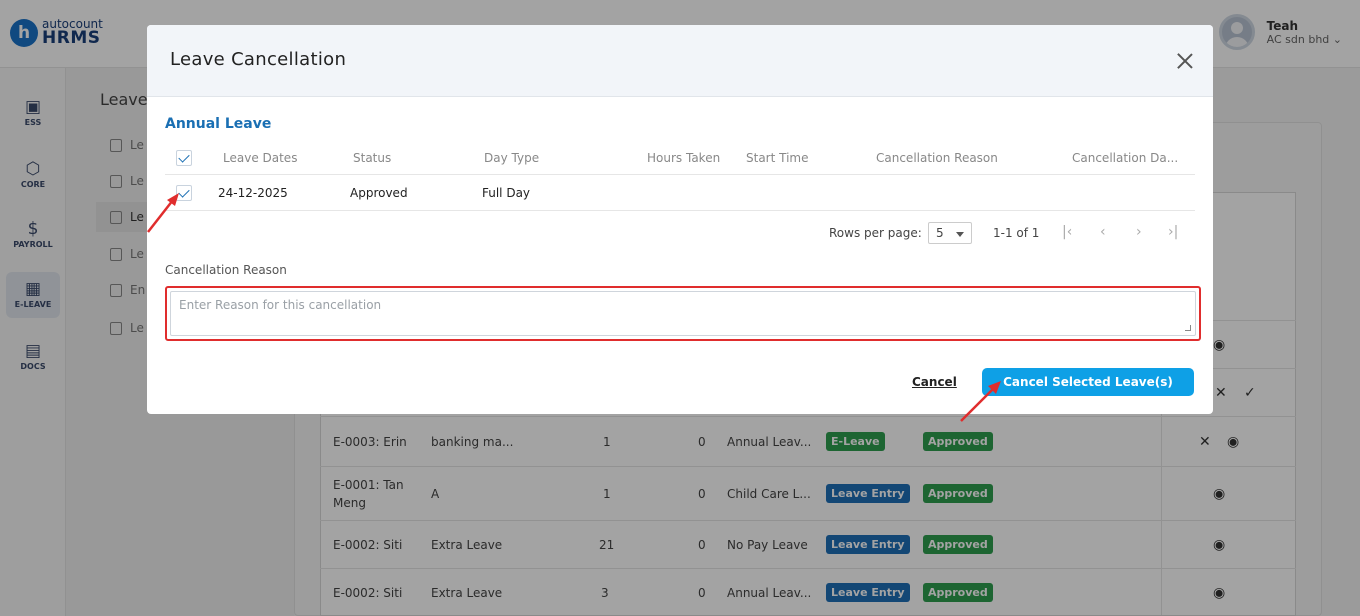 This screenshot has width=1360, height=616. Describe the element at coordinates (680, 234) in the screenshot. I see `pagination: Rows per page: 5 1-1 of 1 |‹ ‹ › ›|` at that location.